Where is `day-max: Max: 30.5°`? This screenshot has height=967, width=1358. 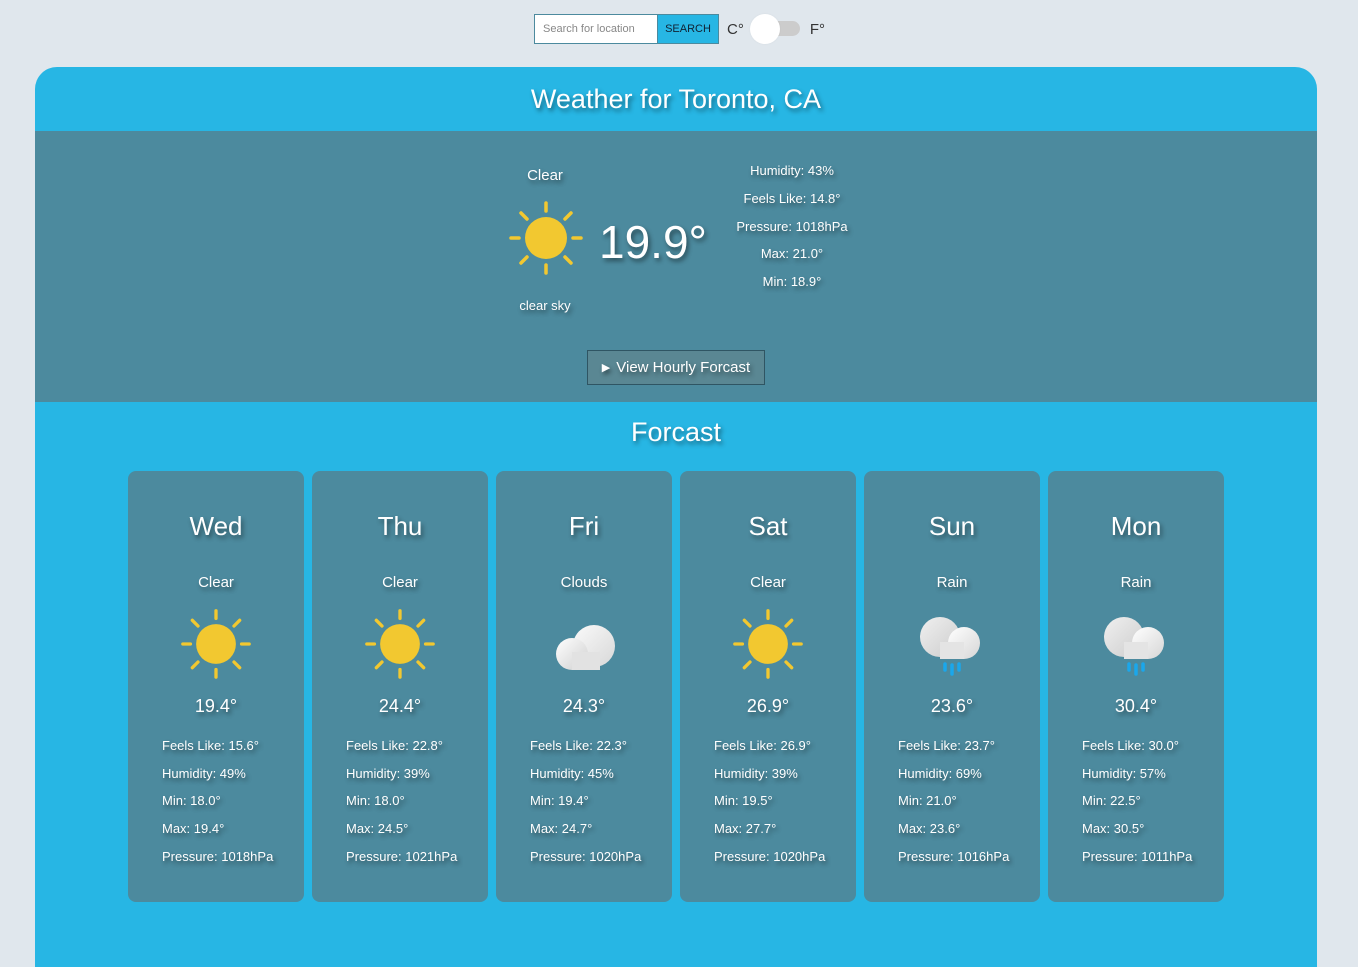
day-max: Max: 30.5° is located at coordinates (1113, 829).